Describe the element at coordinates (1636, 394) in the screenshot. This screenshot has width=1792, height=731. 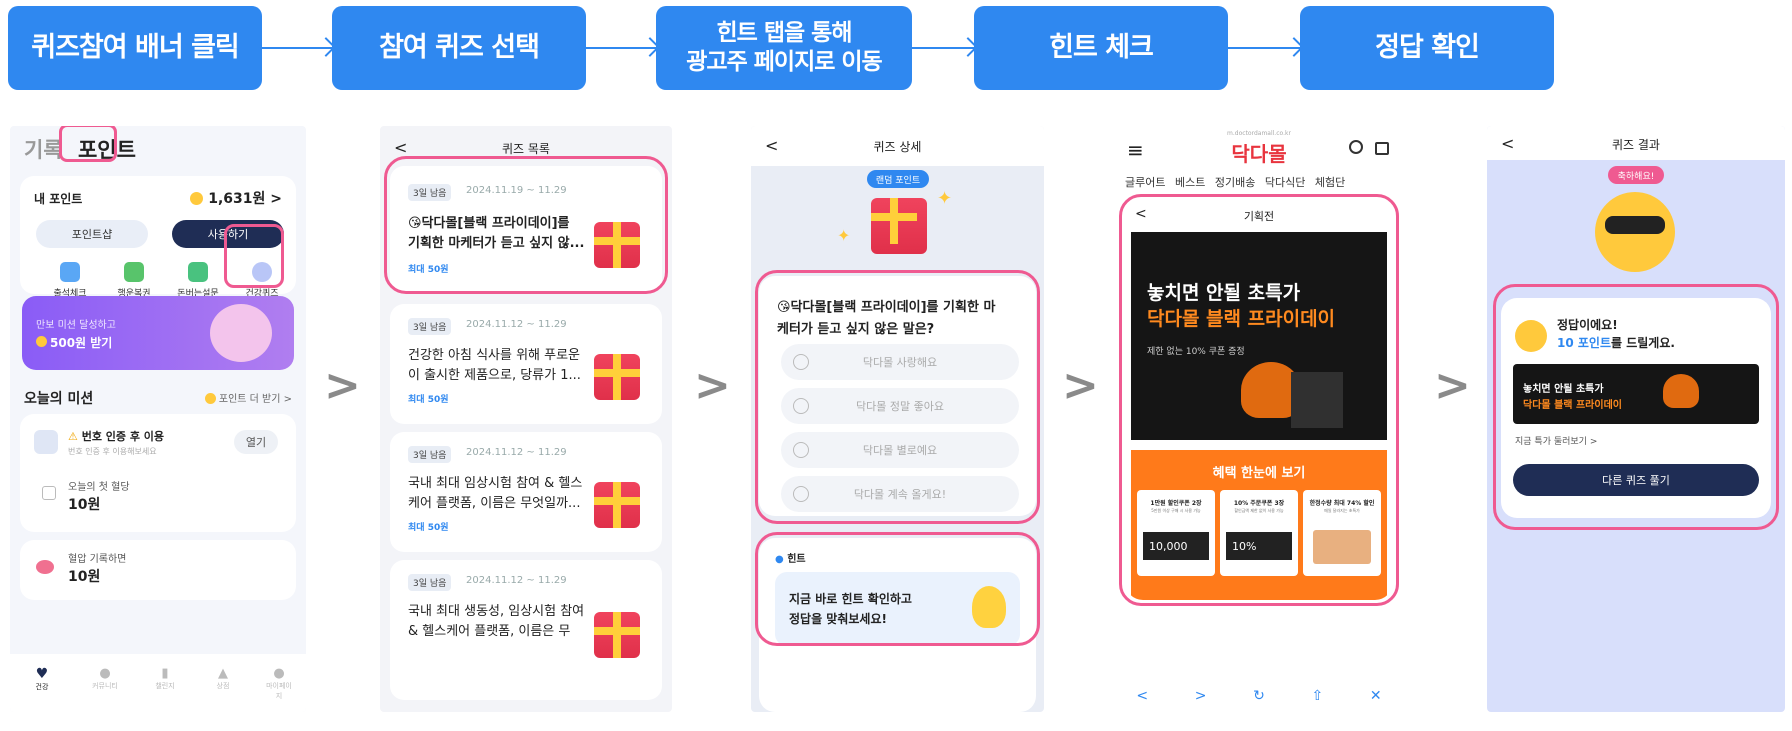
I see `ad-banner: 놓치면 안될 초특가 닥다몰 블랙 프라이데이` at that location.